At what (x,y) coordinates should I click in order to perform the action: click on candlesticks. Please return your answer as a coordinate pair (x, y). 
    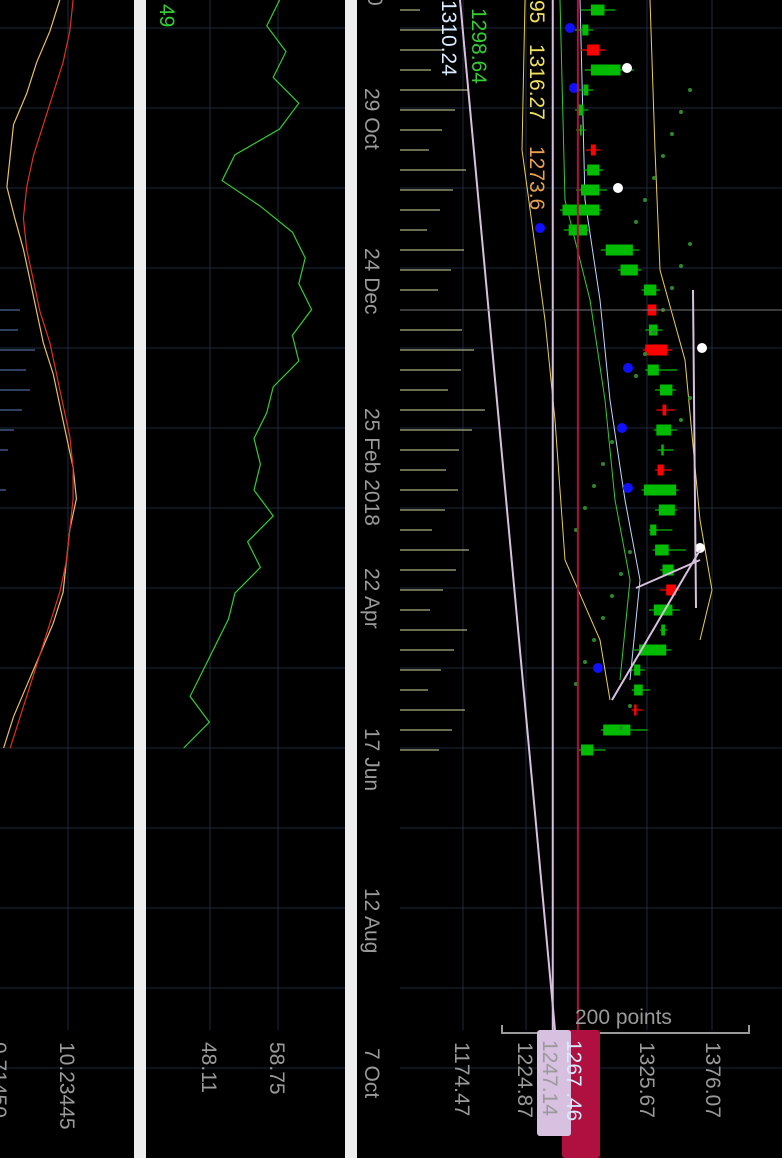
    Looking at the image, I should click on (622, 380).